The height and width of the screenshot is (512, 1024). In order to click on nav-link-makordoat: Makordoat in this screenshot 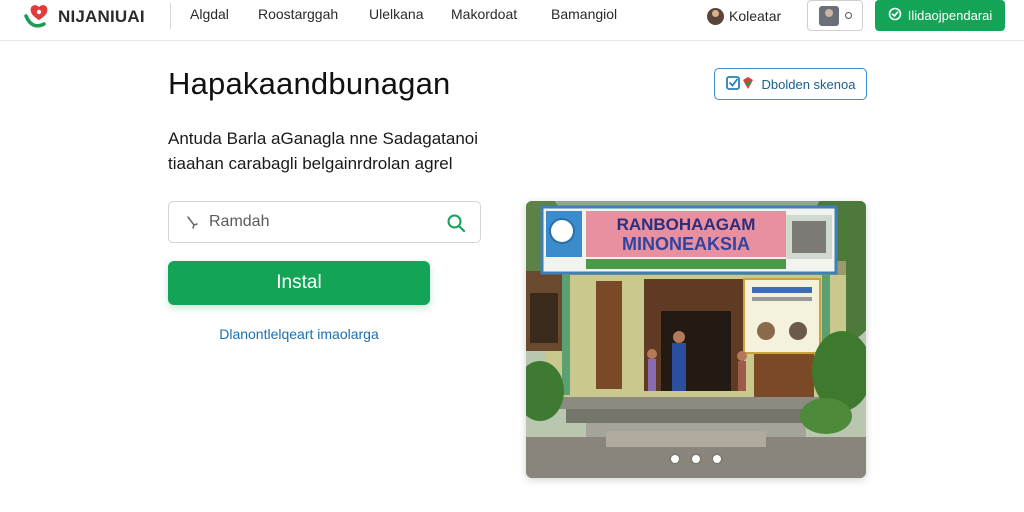, I will do `click(484, 16)`.